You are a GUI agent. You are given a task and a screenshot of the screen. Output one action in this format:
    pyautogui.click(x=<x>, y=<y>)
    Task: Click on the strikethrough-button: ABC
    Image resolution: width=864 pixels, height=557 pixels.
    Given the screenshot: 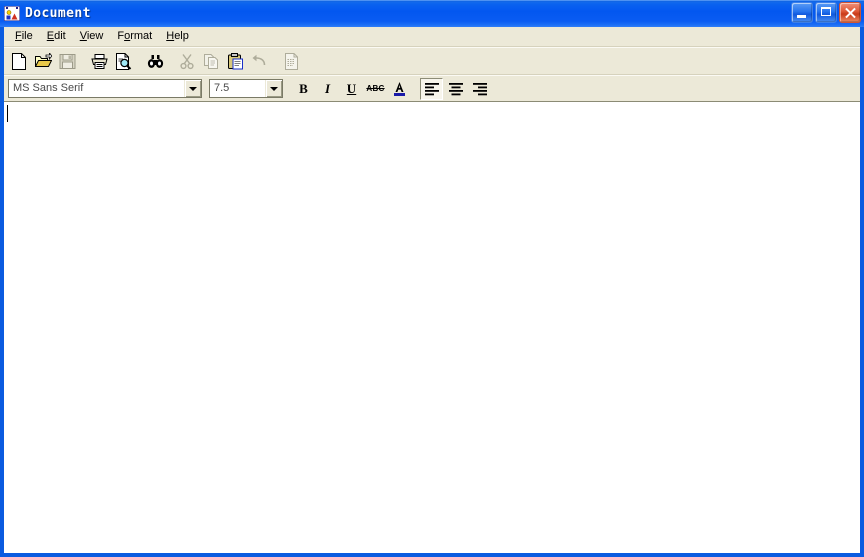 What is the action you would take?
    pyautogui.click(x=375, y=89)
    